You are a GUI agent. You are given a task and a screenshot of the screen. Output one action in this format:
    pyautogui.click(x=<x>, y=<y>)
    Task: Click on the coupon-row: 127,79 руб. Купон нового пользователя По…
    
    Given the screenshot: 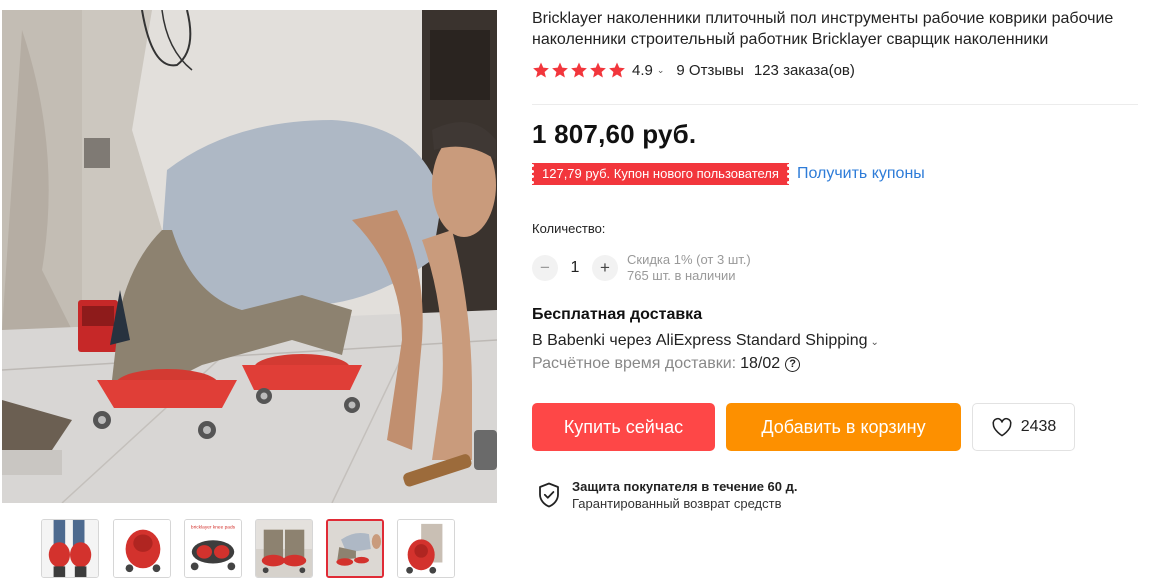 What is the action you would take?
    pyautogui.click(x=728, y=174)
    